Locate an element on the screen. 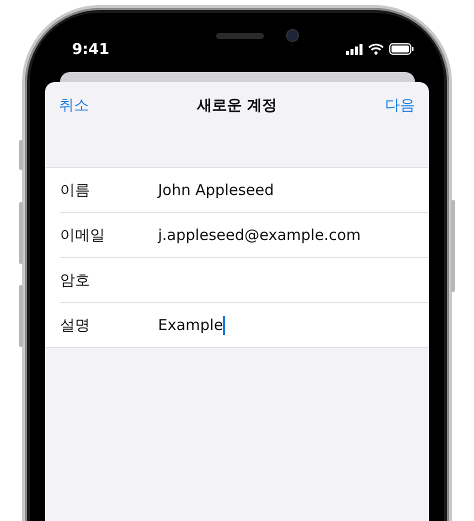 Image resolution: width=474 pixels, height=521 pixels. cancel-button: 취소 is located at coordinates (74, 105).